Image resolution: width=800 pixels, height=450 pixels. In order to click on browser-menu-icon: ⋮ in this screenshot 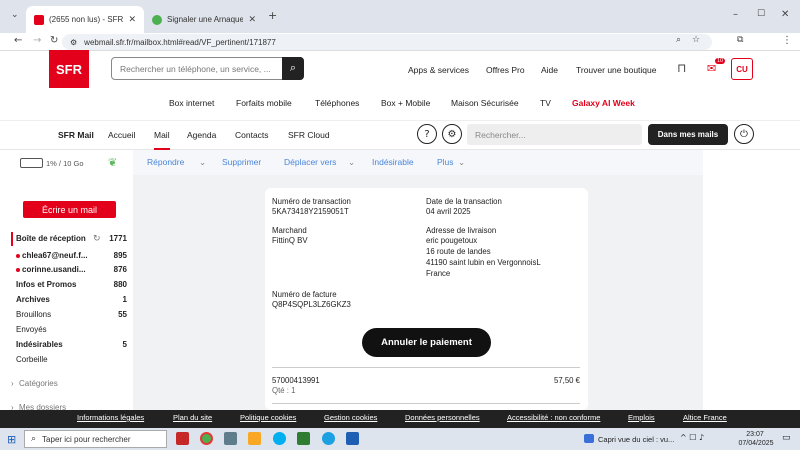, I will do `click(787, 40)`.